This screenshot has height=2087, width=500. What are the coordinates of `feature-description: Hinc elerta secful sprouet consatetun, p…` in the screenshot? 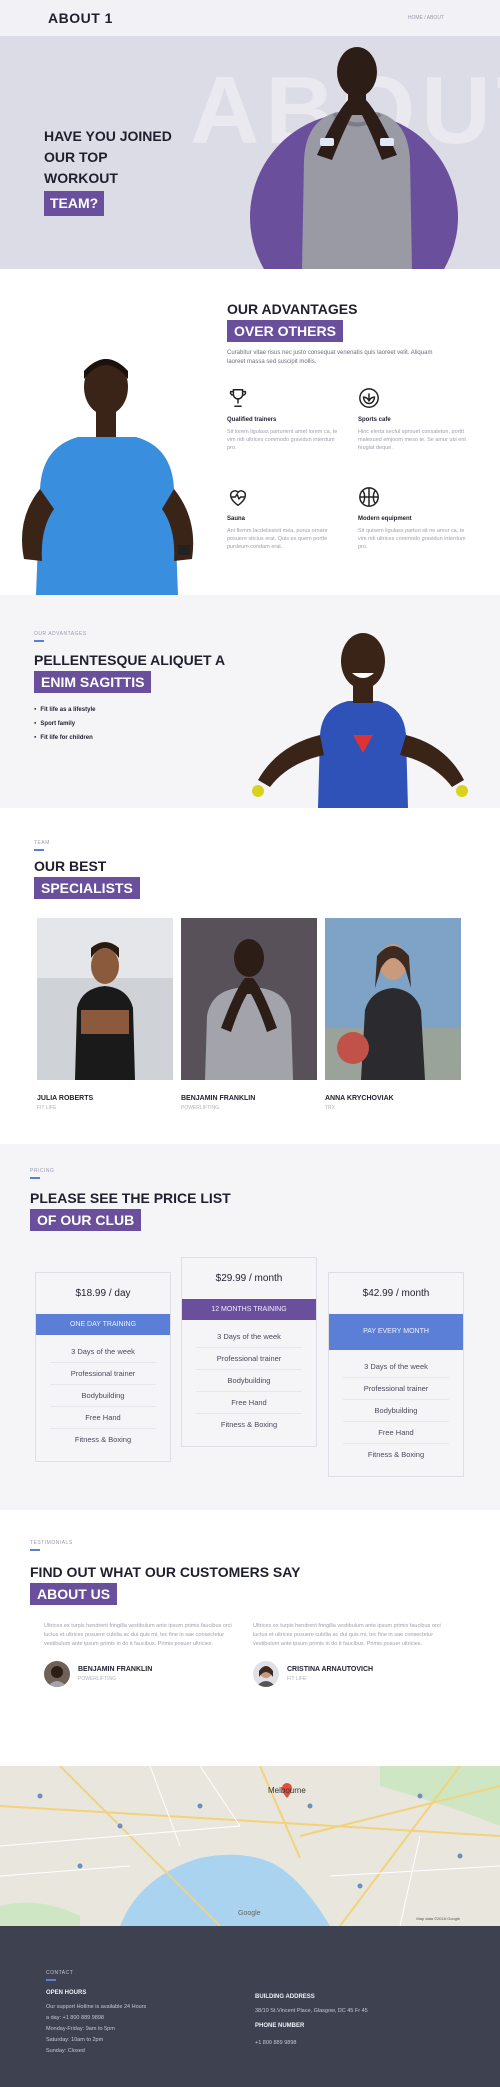 It's located at (412, 440).